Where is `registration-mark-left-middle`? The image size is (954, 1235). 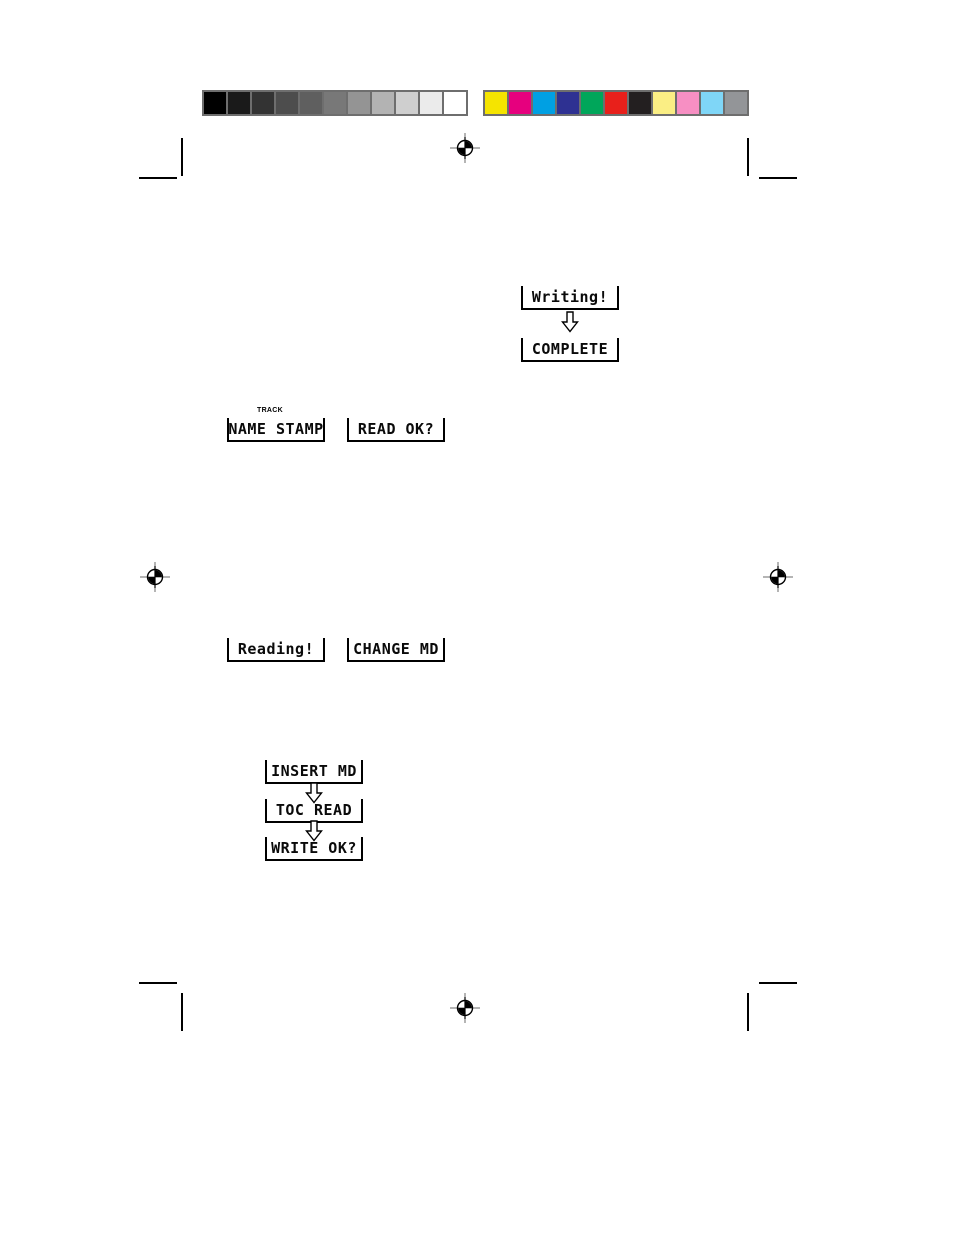 registration-mark-left-middle is located at coordinates (155, 577).